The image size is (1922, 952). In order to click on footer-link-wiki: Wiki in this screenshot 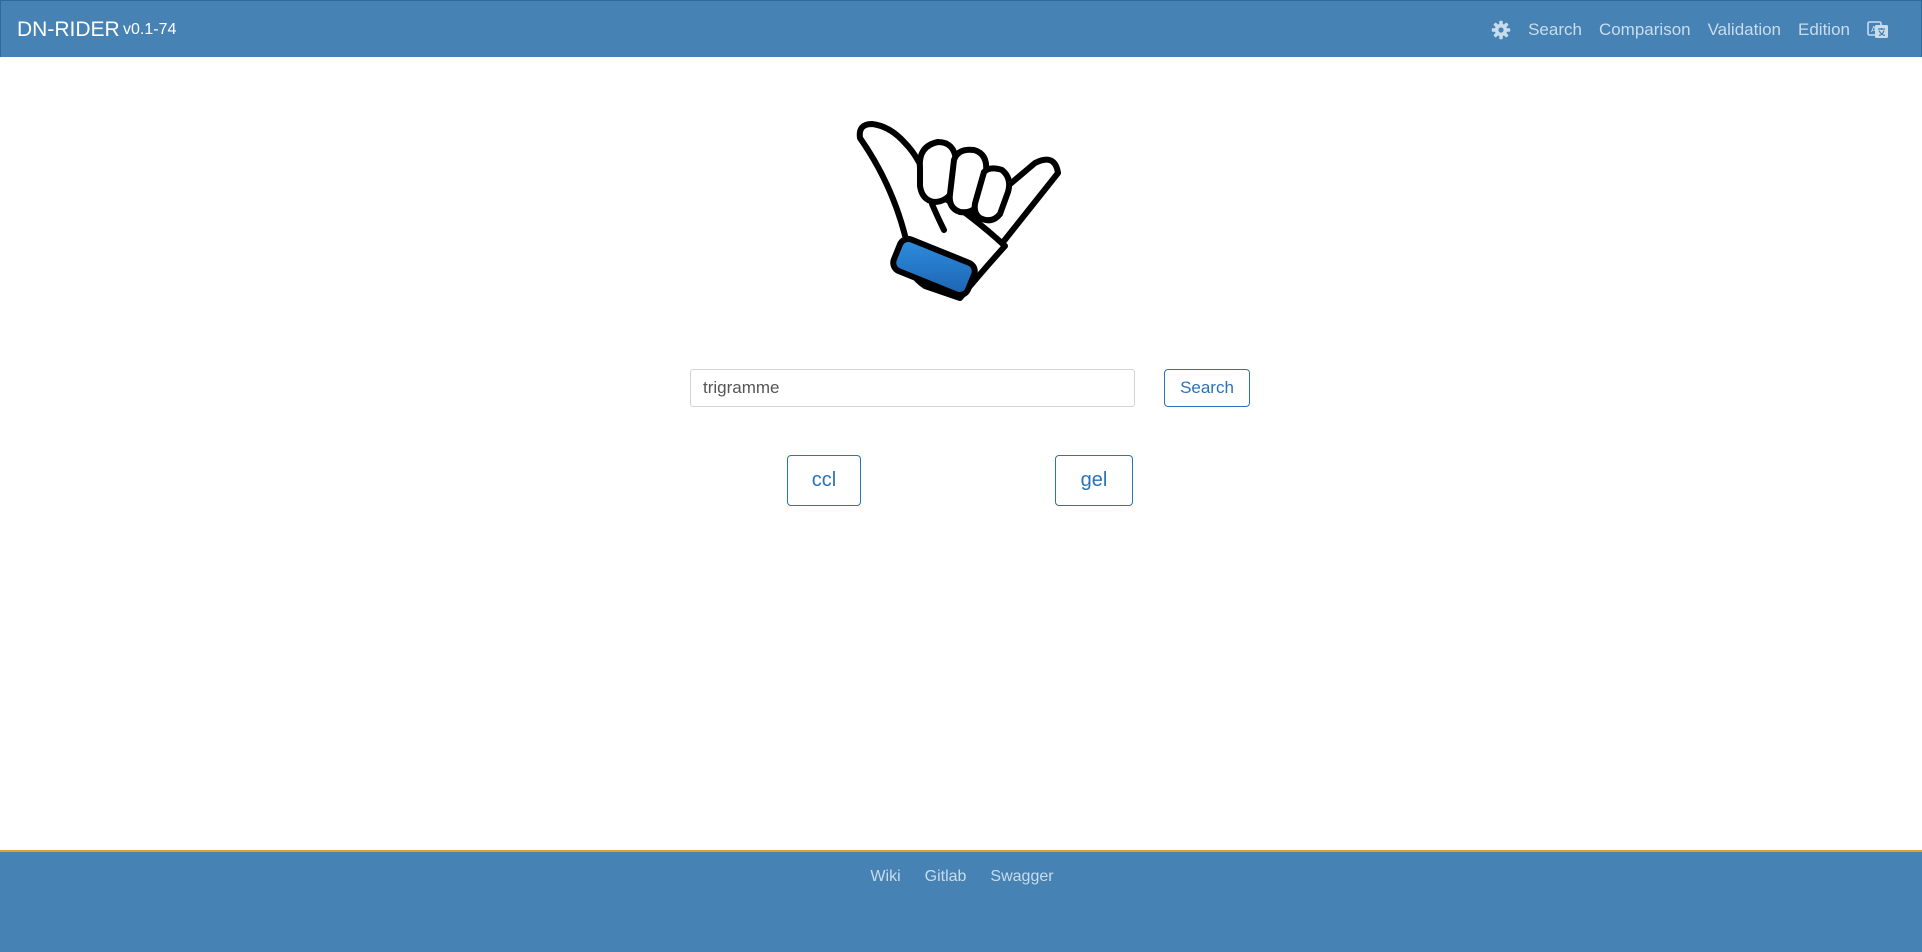, I will do `click(885, 877)`.